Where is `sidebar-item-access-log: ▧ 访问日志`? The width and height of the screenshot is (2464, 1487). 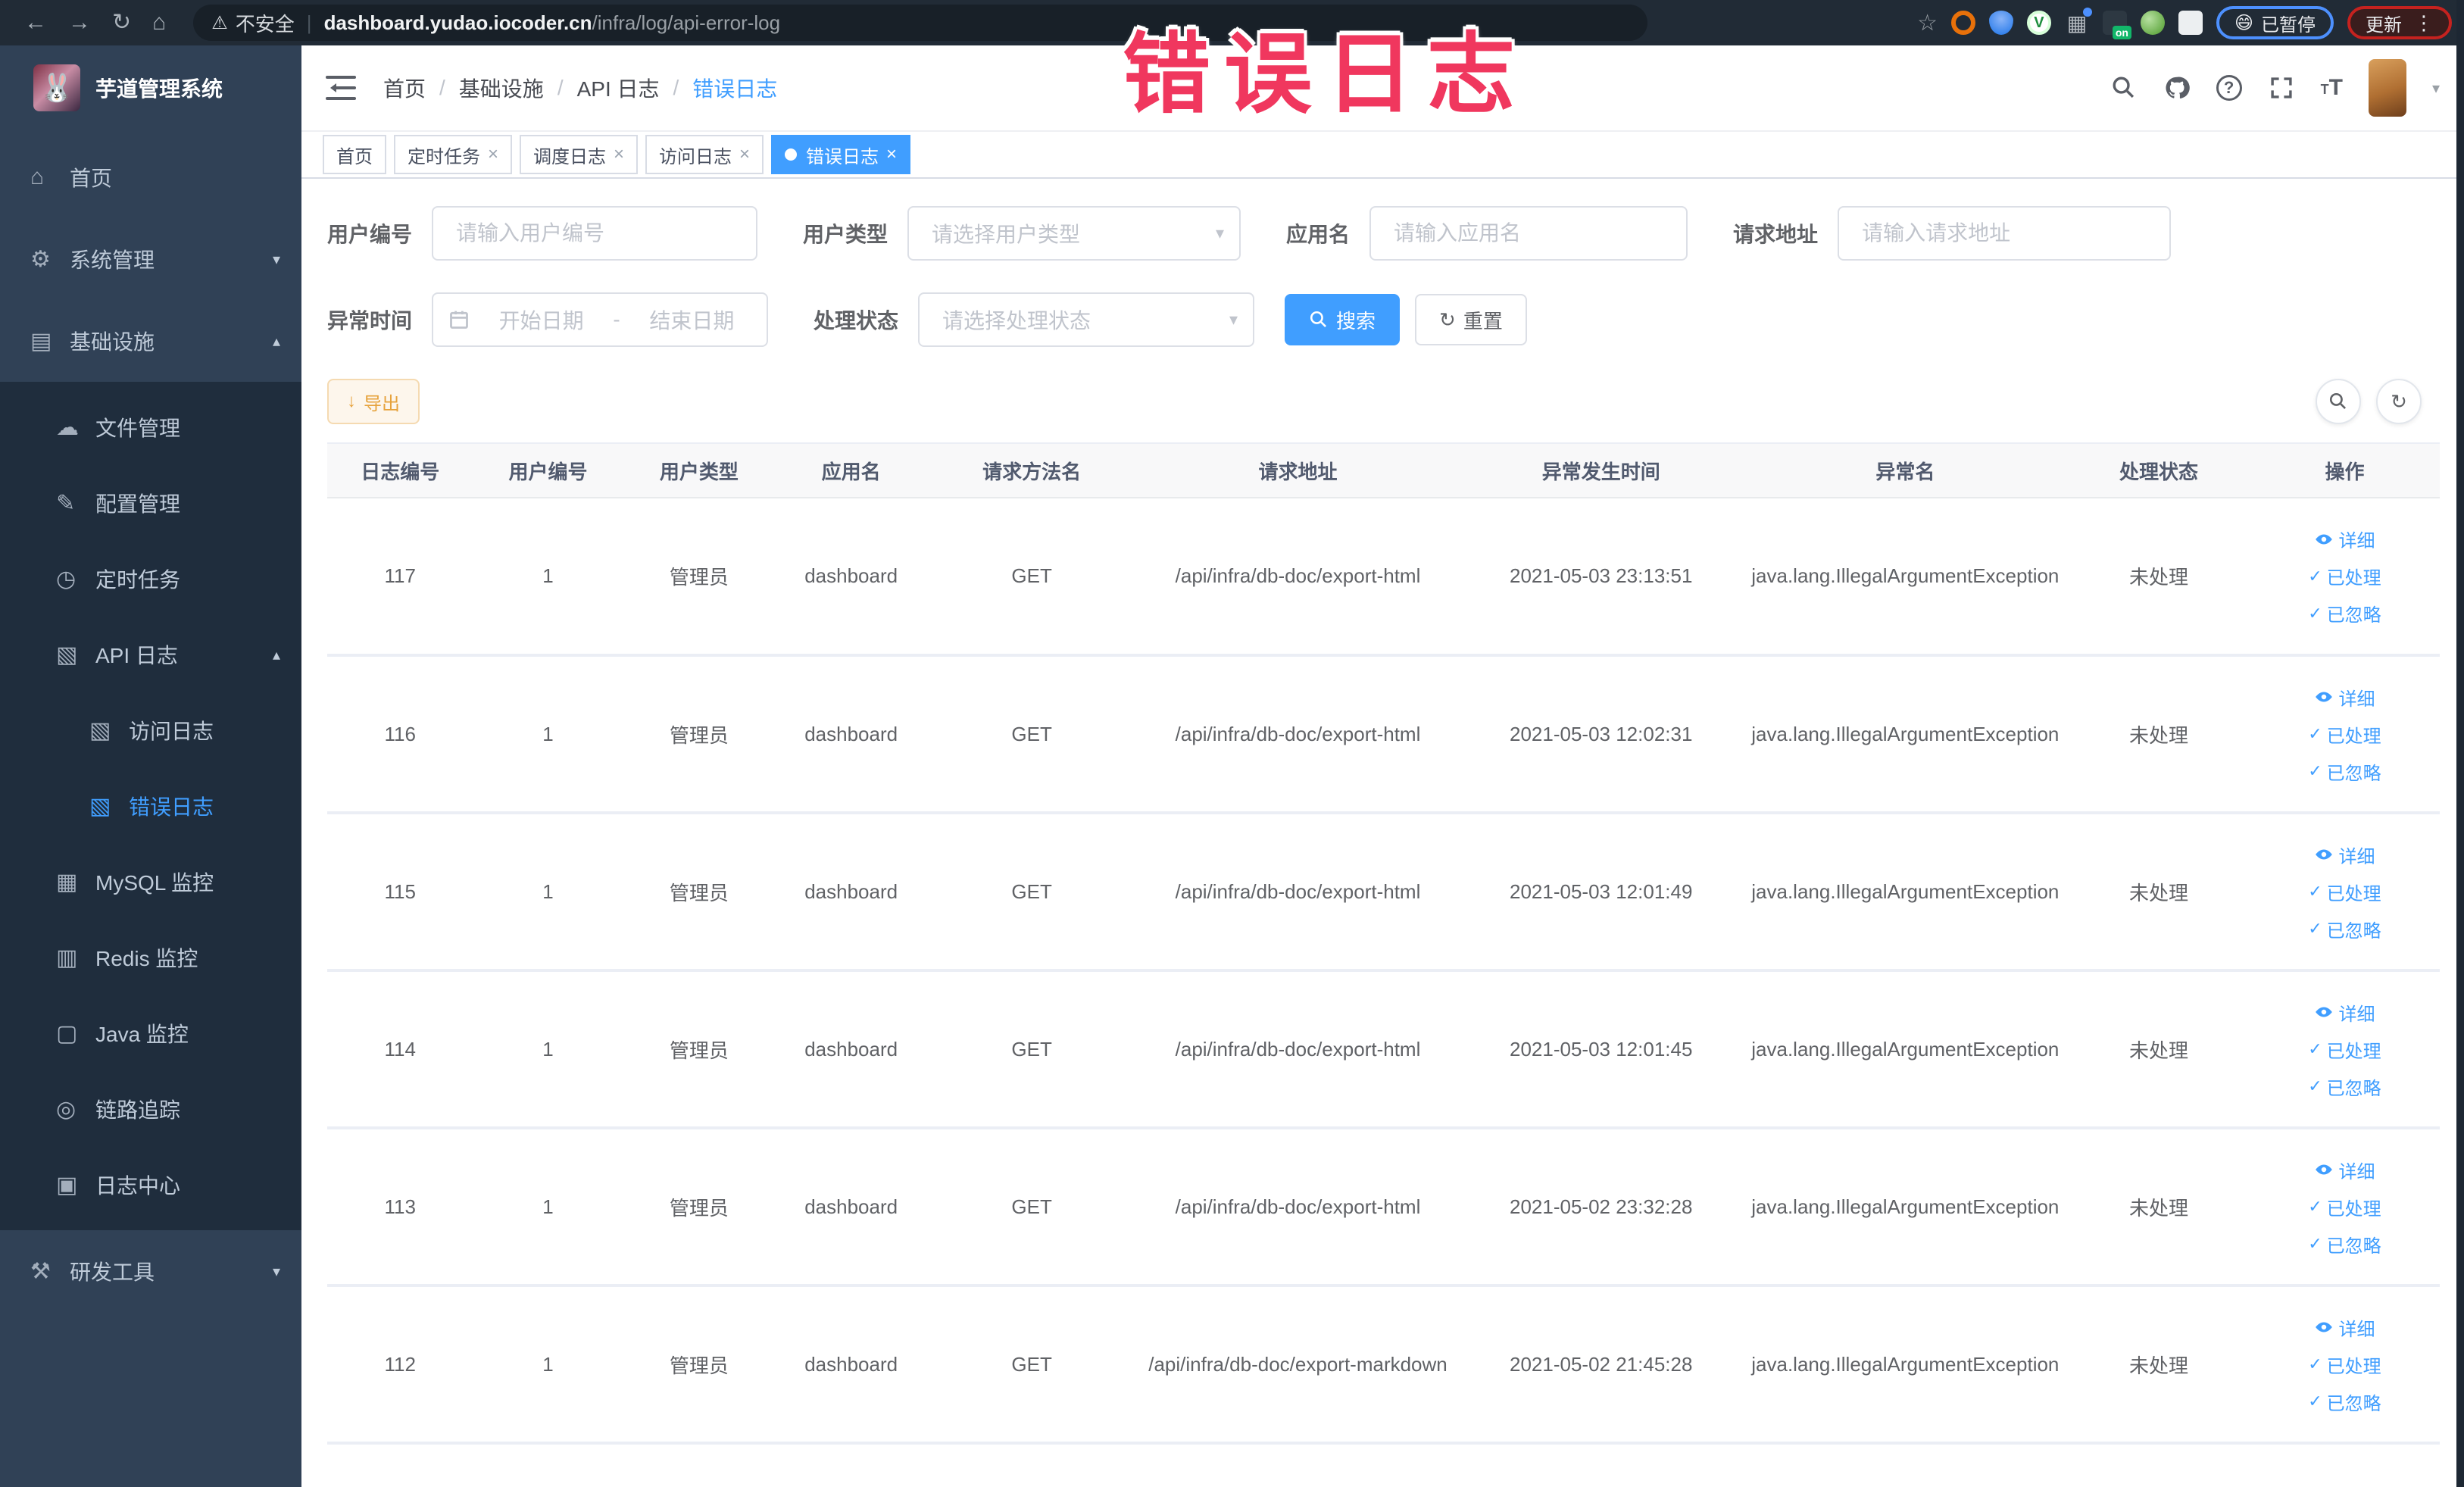 sidebar-item-access-log: ▧ 访问日志 is located at coordinates (150, 730).